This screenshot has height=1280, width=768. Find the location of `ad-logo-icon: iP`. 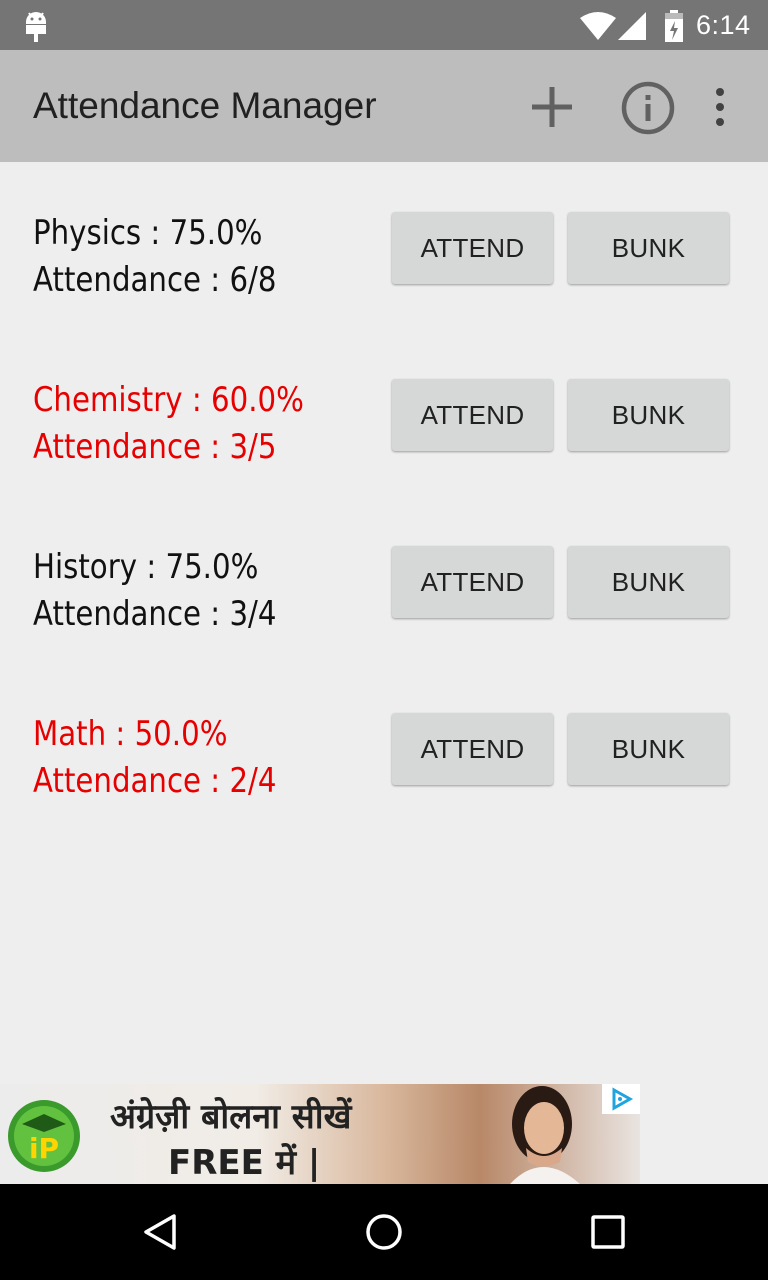

ad-logo-icon: iP is located at coordinates (44, 1136).